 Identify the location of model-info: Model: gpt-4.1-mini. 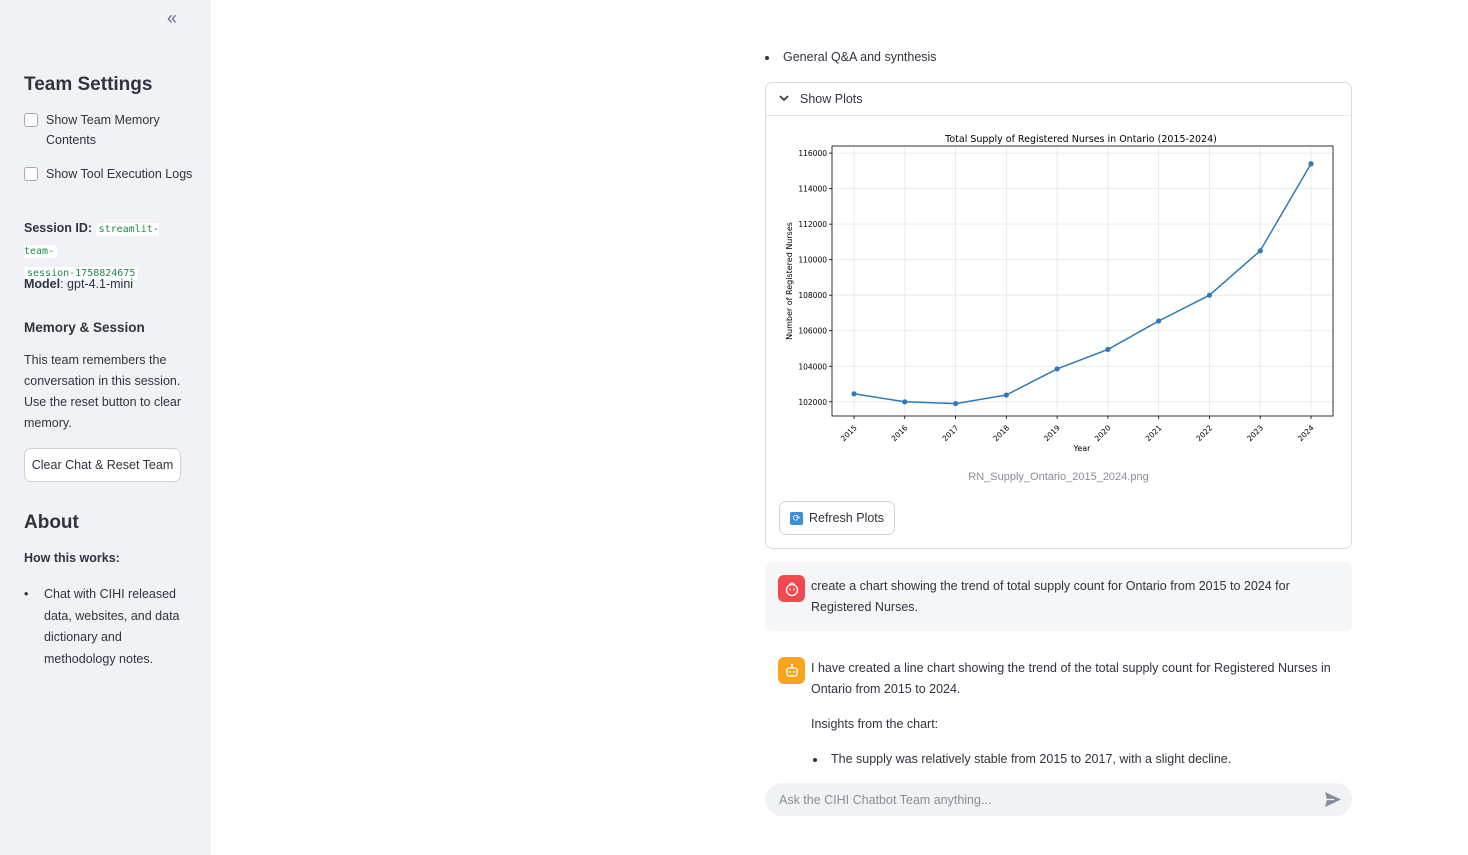
(106, 284).